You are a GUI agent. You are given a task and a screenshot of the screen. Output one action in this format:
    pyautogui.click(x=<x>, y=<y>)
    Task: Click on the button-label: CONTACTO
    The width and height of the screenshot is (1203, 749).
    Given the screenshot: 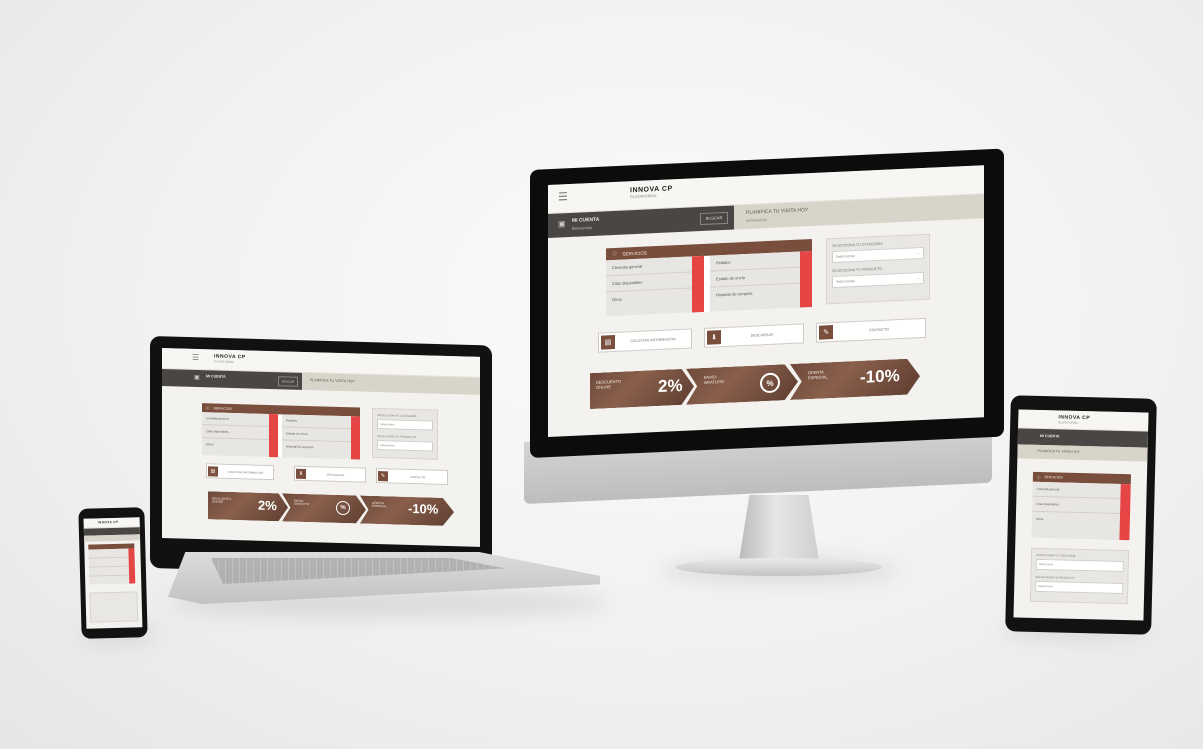 What is the action you would take?
    pyautogui.click(x=879, y=330)
    